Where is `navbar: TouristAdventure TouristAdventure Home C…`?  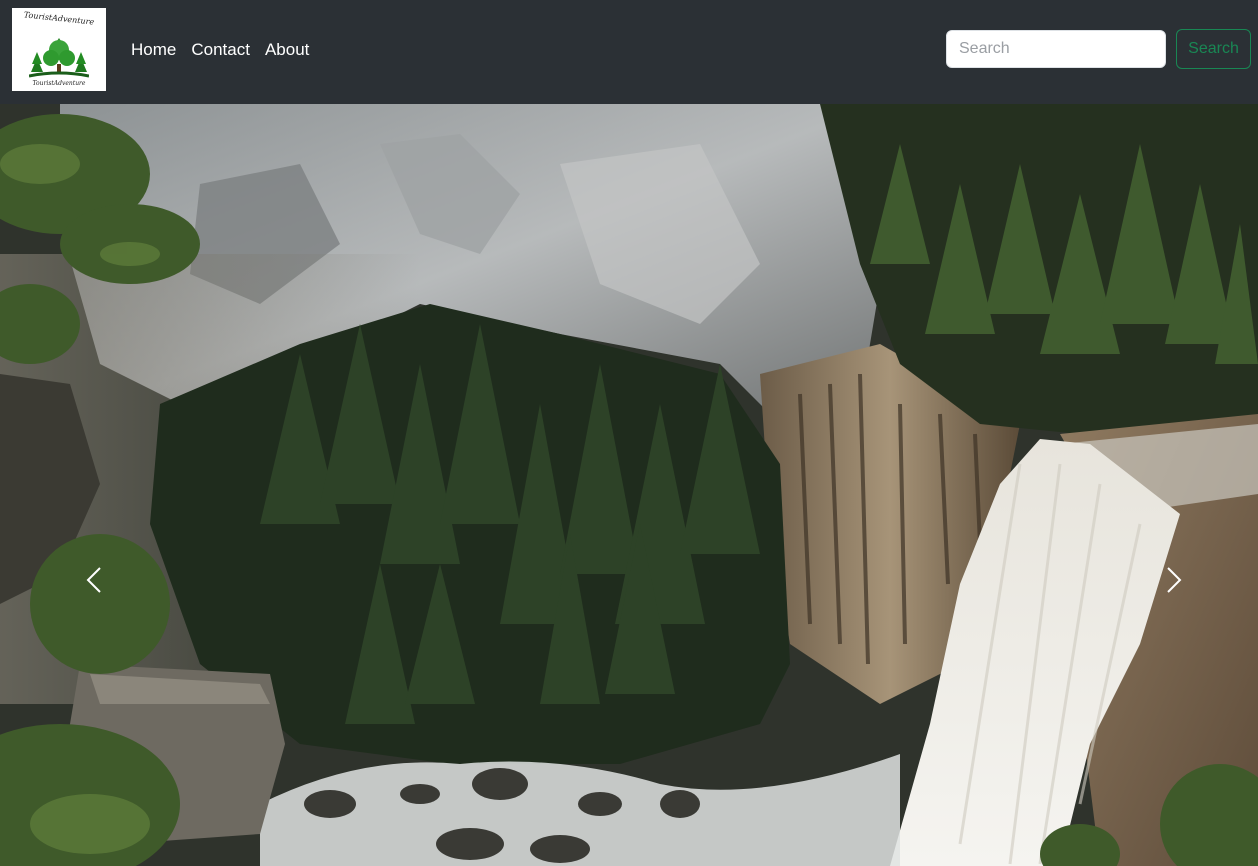
navbar: TouristAdventure TouristAdventure Home C… is located at coordinates (629, 52).